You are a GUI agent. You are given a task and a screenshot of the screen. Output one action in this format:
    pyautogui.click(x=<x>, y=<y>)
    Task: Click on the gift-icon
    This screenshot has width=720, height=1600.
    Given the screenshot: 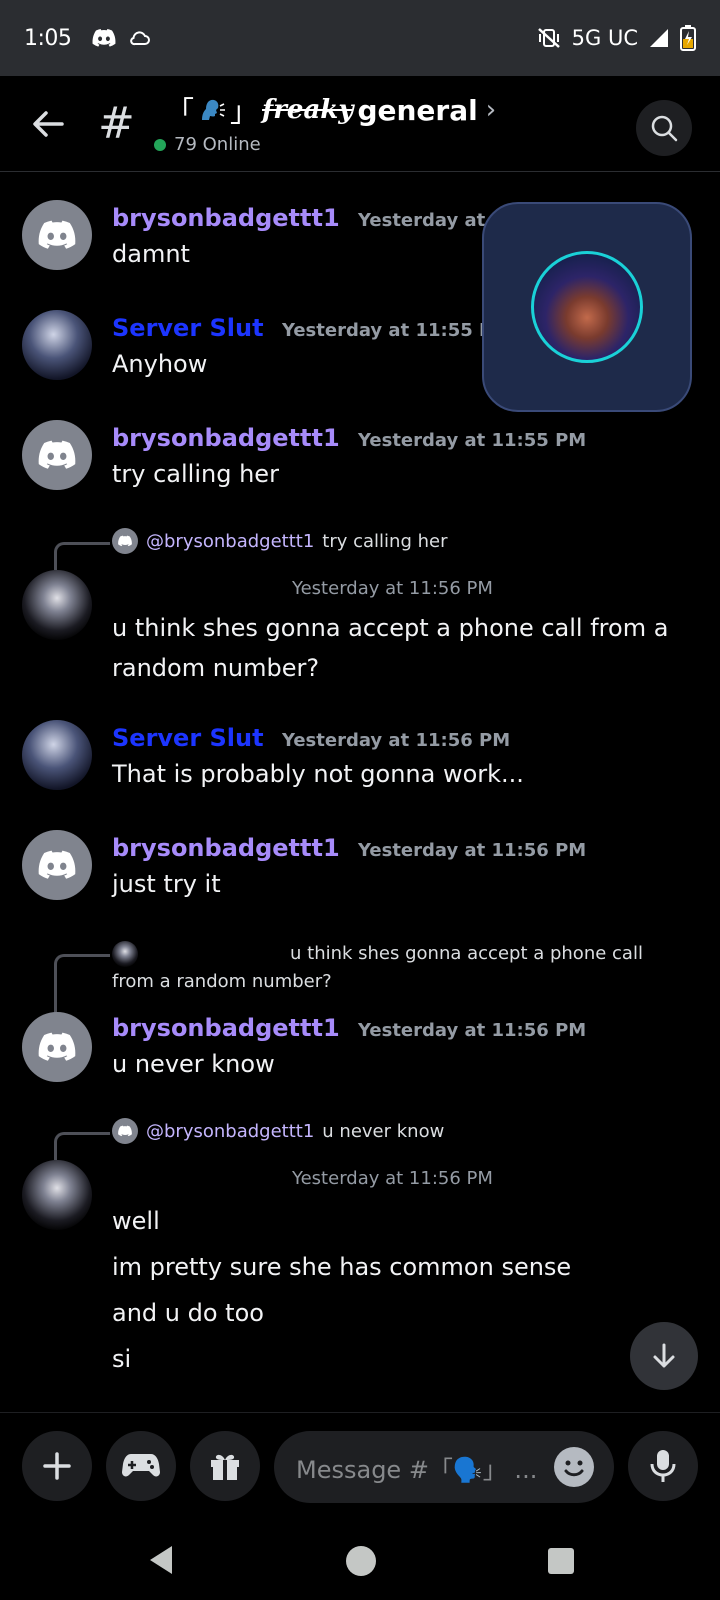 What is the action you would take?
    pyautogui.click(x=225, y=1467)
    